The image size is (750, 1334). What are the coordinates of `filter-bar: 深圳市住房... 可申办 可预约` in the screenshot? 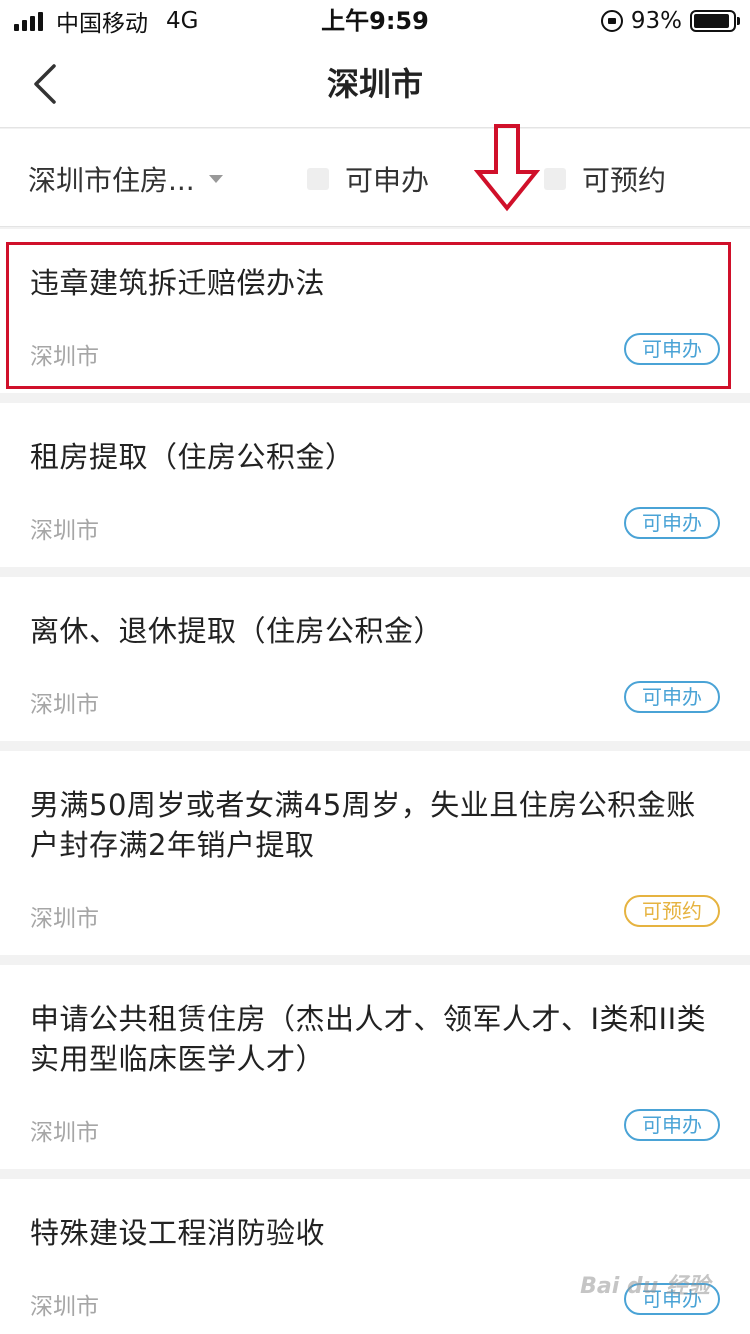 It's located at (375, 178).